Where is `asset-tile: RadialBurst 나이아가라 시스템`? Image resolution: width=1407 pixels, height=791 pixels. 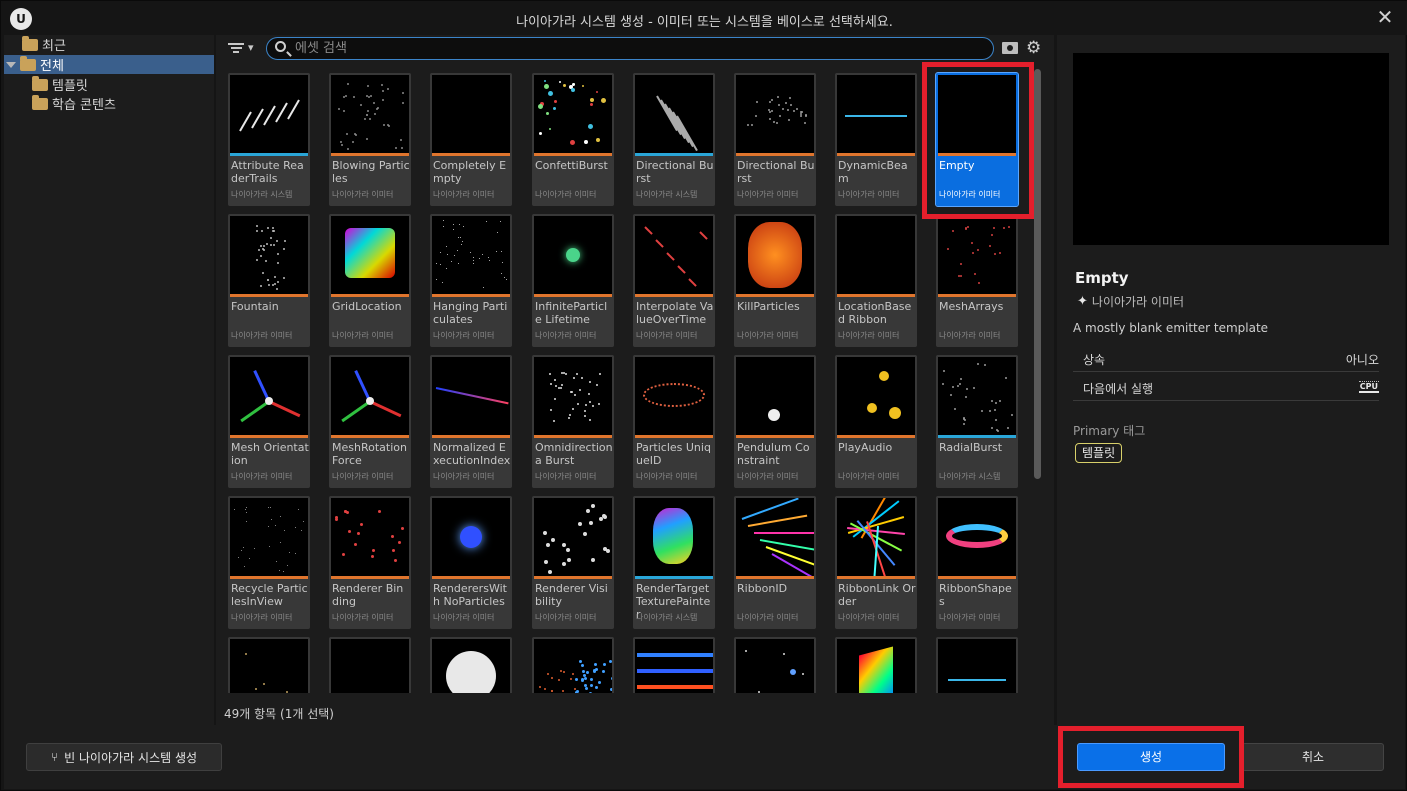
asset-tile: RadialBurst 나이아가라 시스템 is located at coordinates (977, 421).